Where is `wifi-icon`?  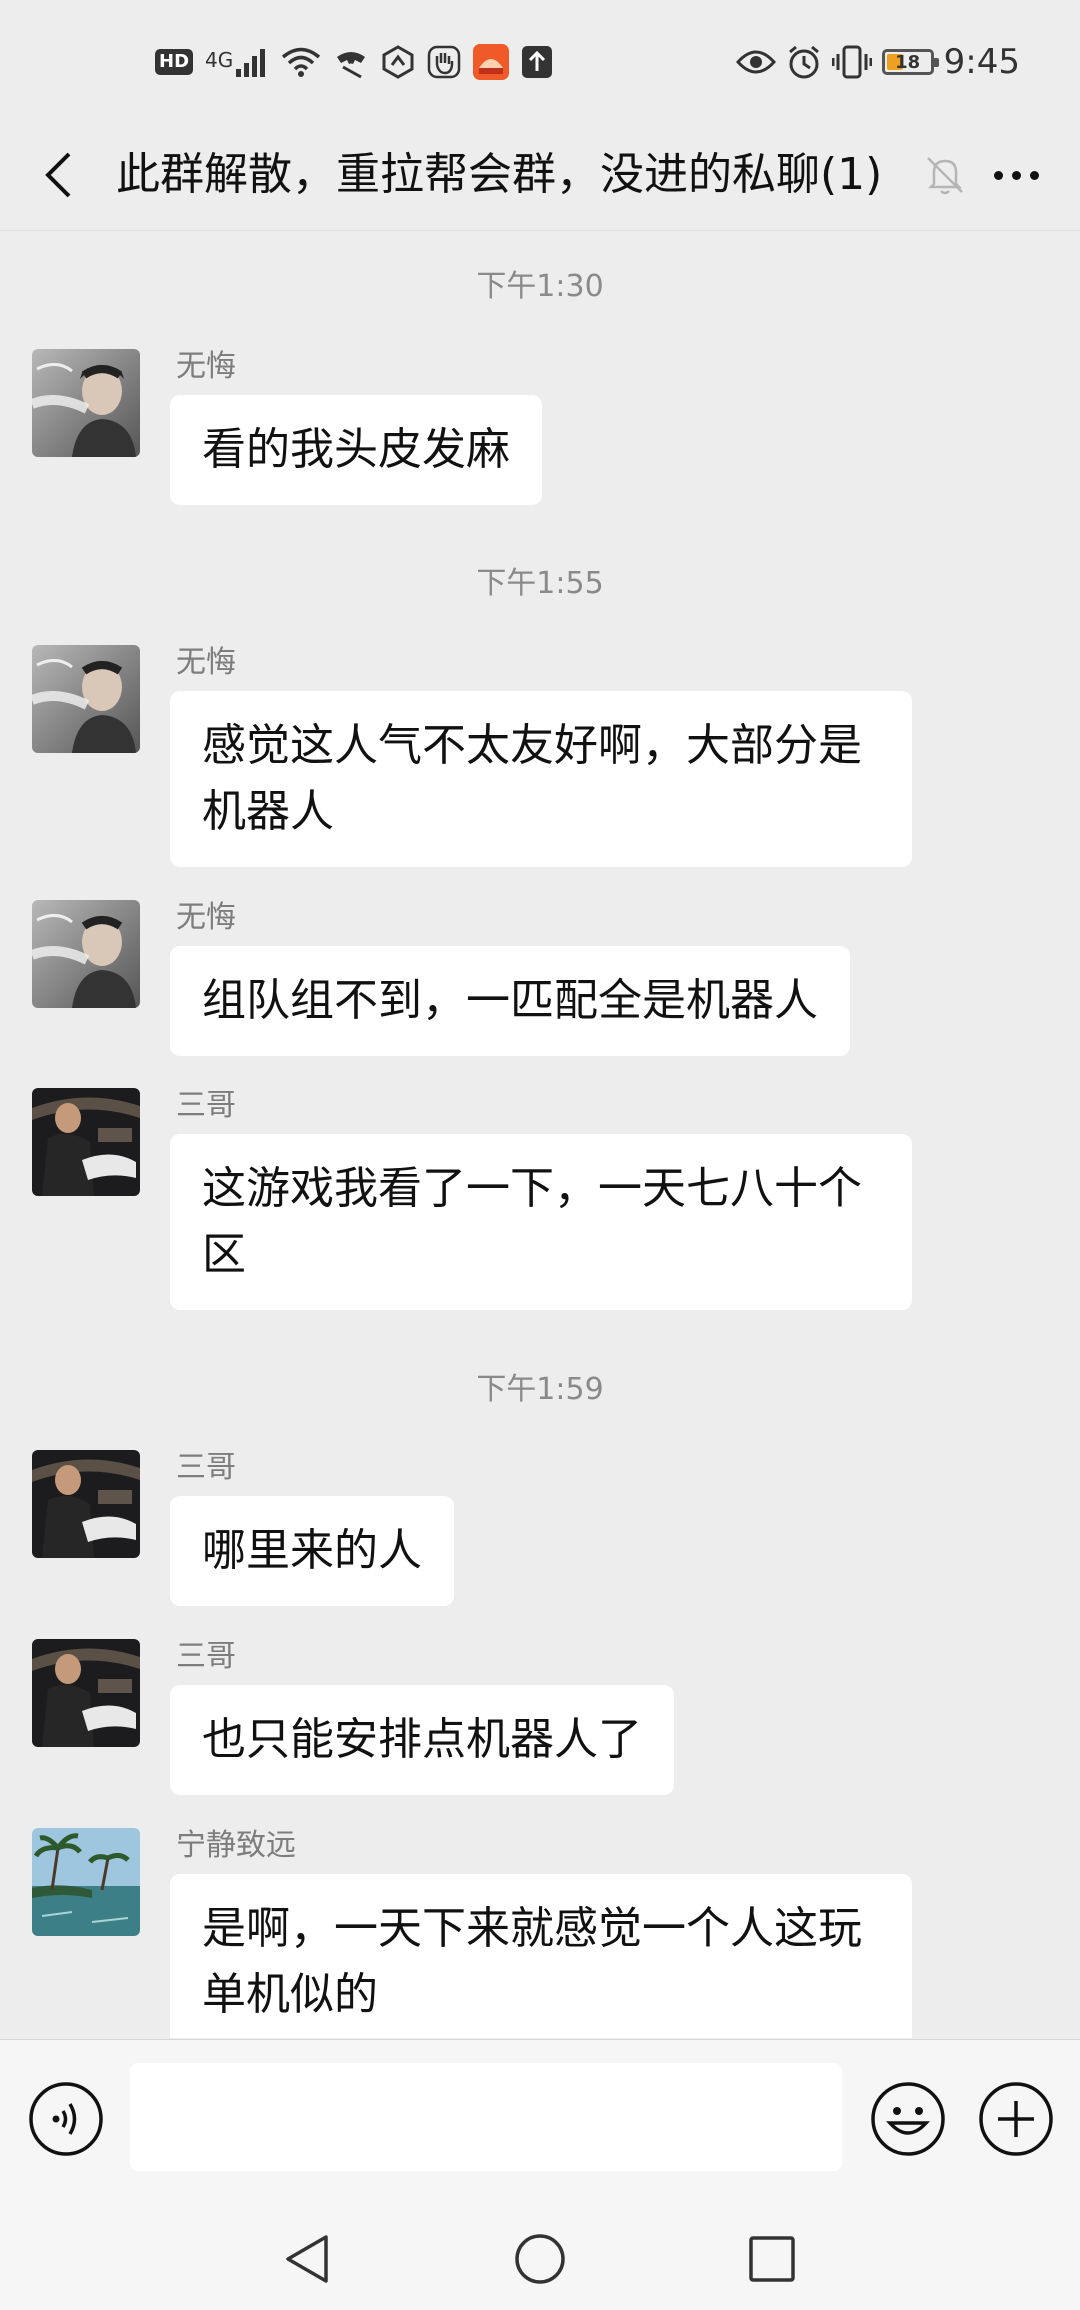
wifi-icon is located at coordinates (301, 62).